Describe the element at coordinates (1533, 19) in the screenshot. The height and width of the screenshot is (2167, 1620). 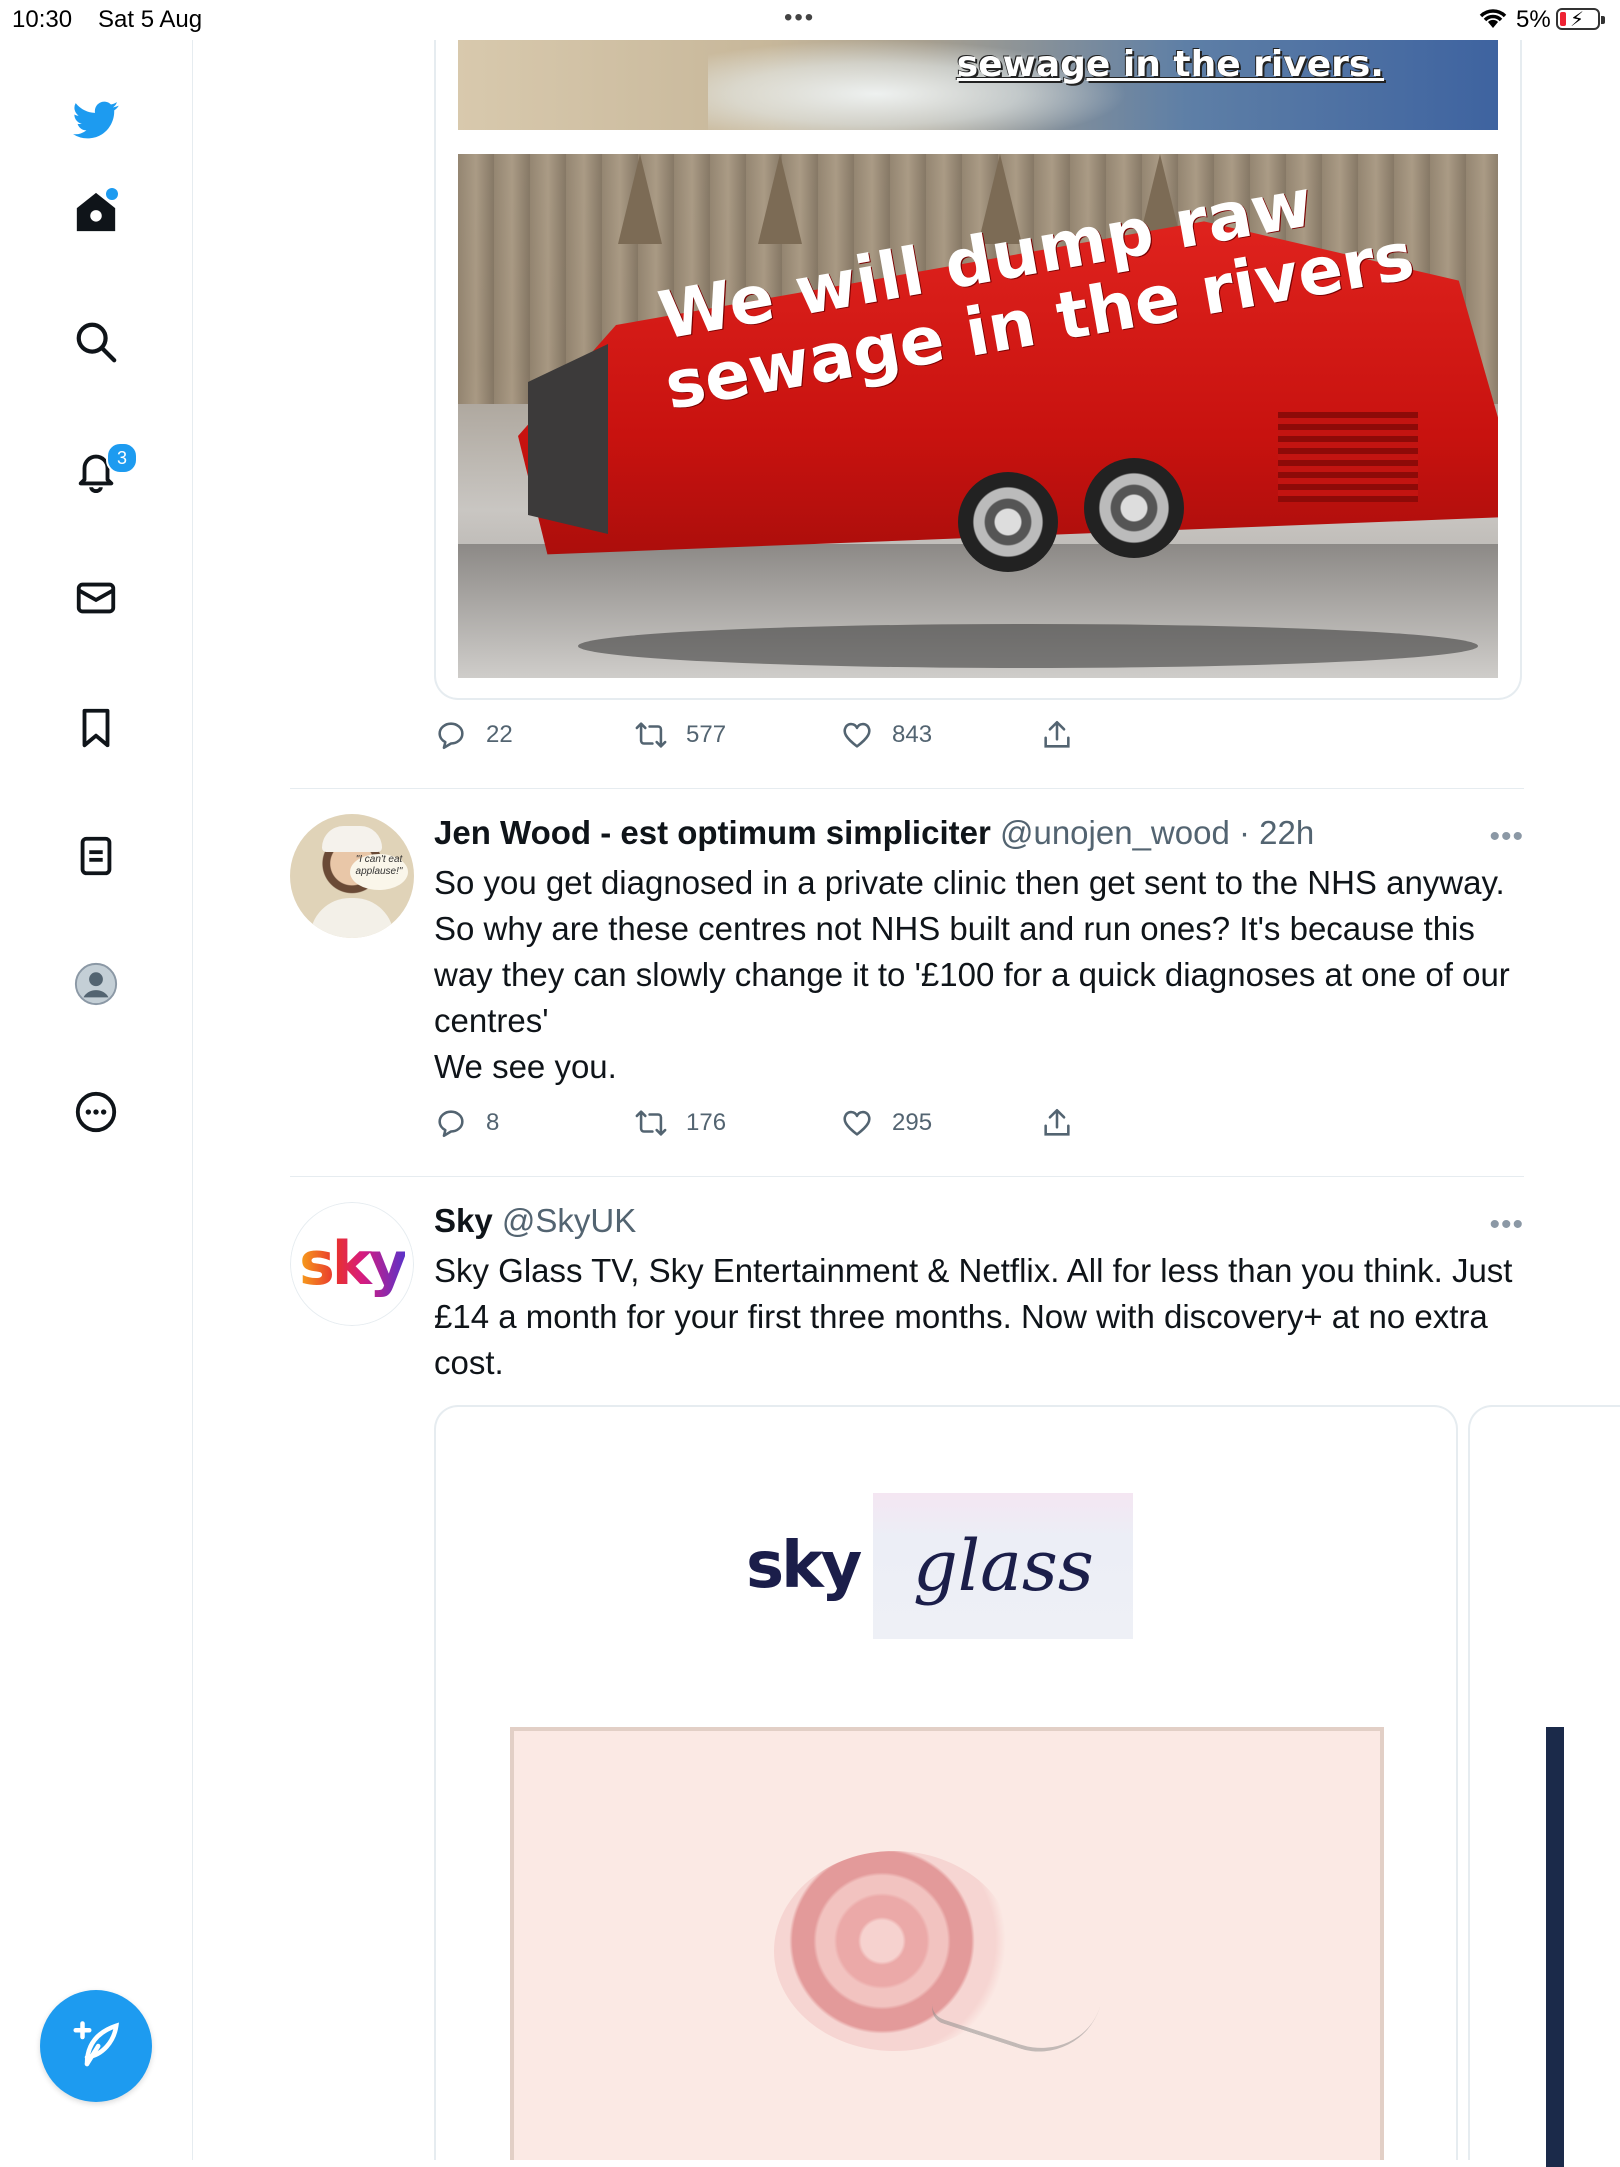
I see `battery-percent: 5%` at that location.